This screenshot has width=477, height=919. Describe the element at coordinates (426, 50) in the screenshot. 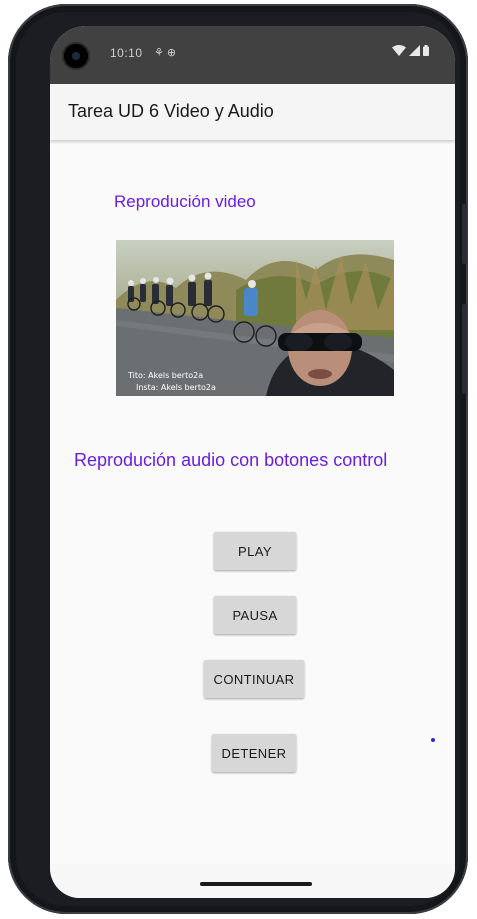

I see `battery-icon` at that location.